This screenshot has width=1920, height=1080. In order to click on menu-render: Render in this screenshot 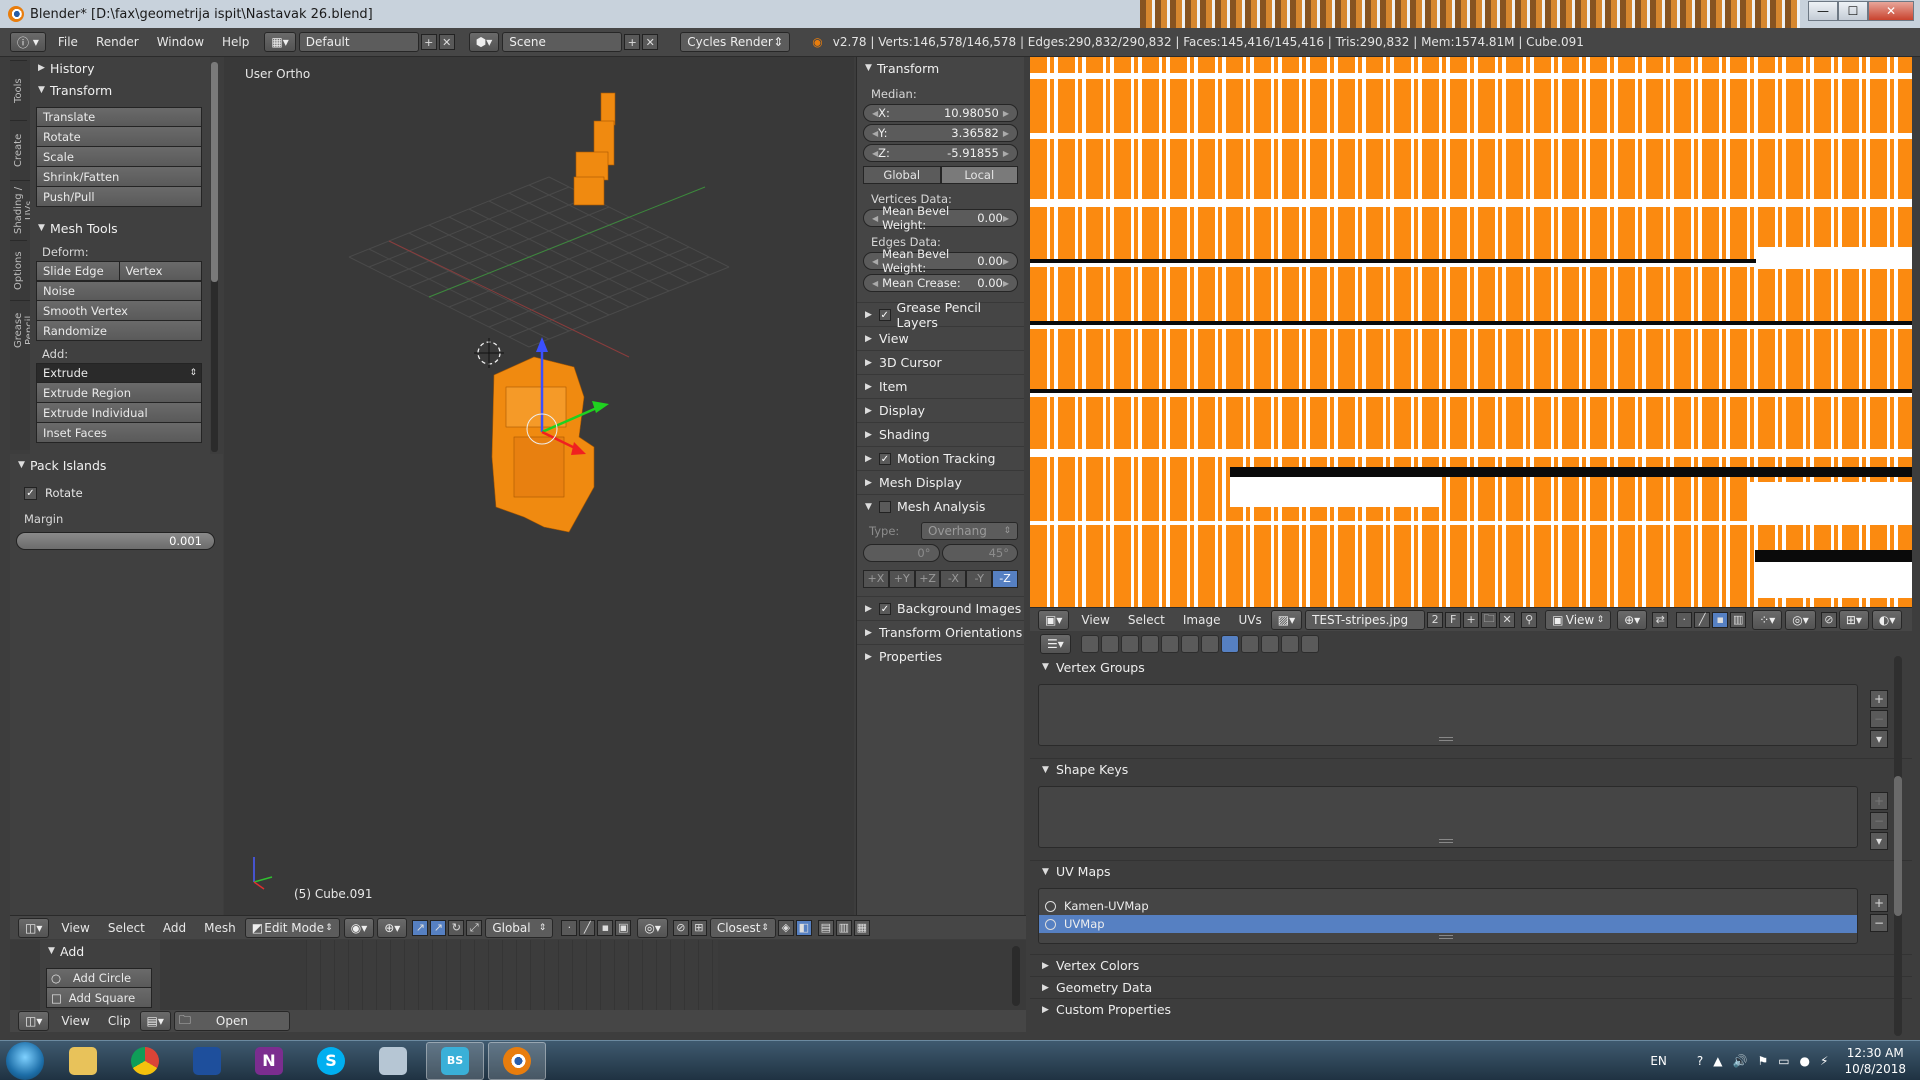, I will do `click(117, 42)`.